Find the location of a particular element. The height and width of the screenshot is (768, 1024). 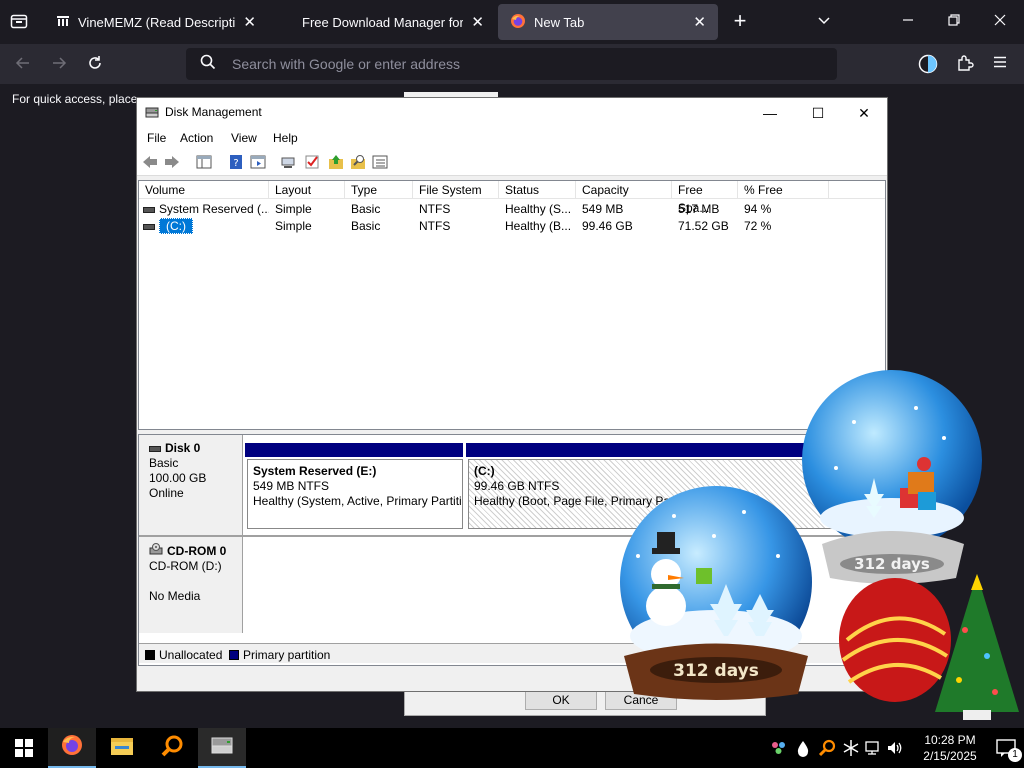

new-tab-button: + is located at coordinates (740, 21).